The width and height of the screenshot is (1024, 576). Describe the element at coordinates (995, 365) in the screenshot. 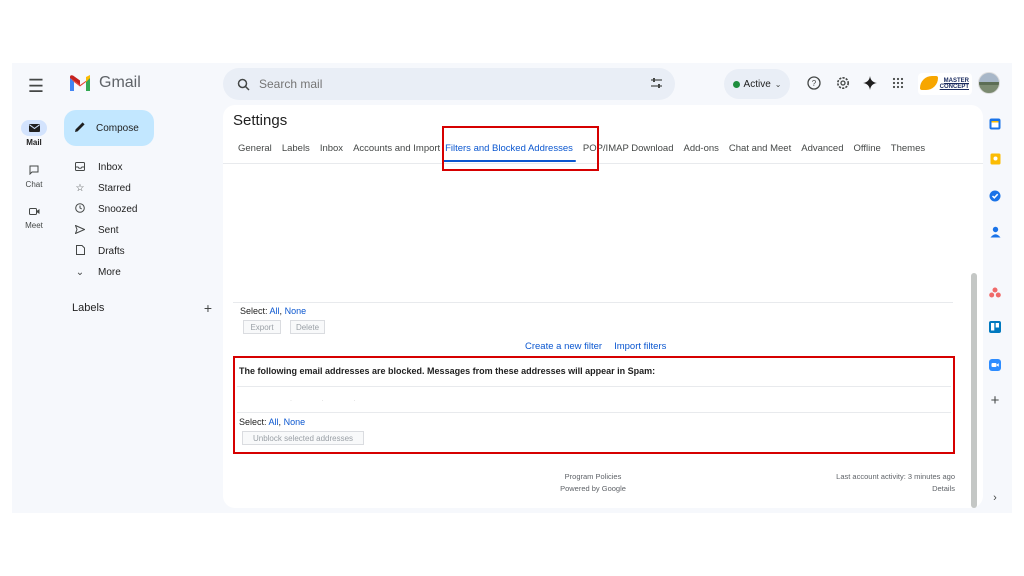

I see `zoom-icon` at that location.